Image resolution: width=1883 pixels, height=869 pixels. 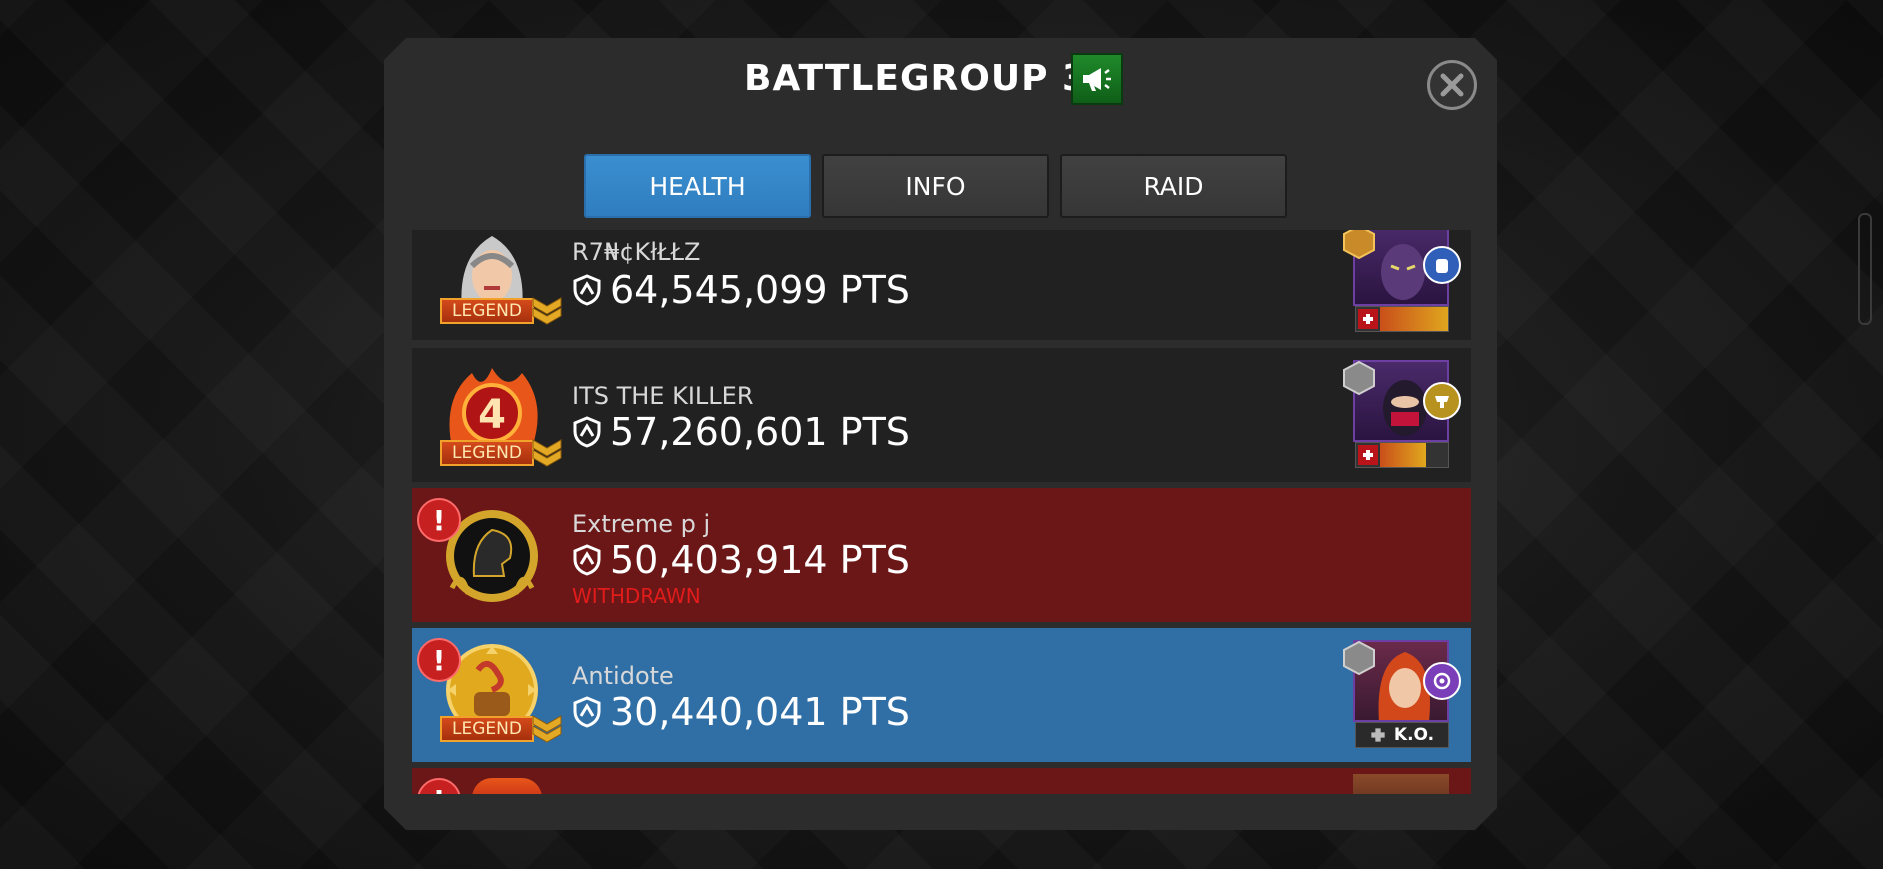 What do you see at coordinates (623, 676) in the screenshot?
I see `player-name: Antidote` at bounding box center [623, 676].